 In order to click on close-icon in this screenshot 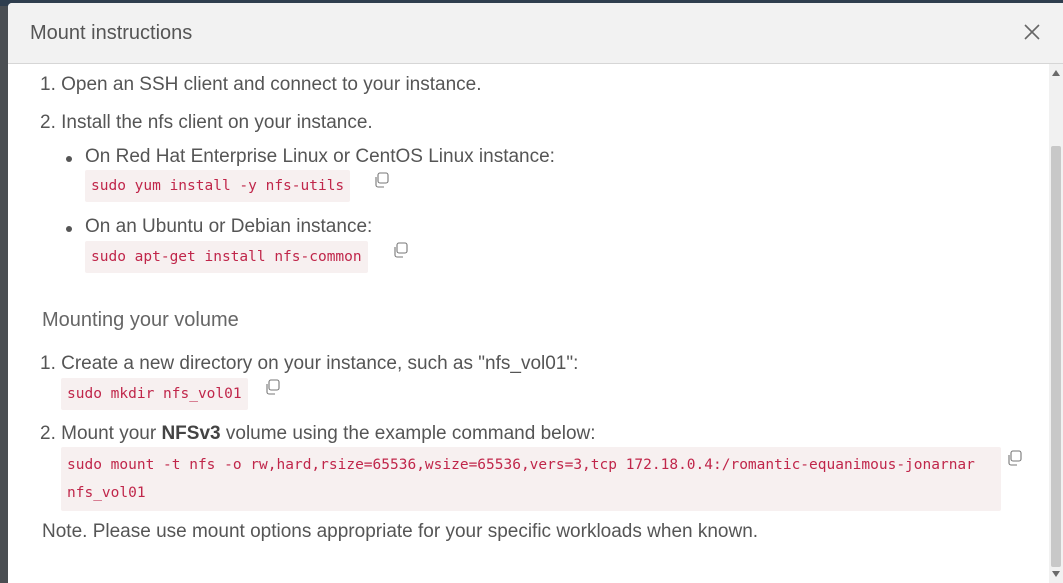, I will do `click(1032, 32)`.